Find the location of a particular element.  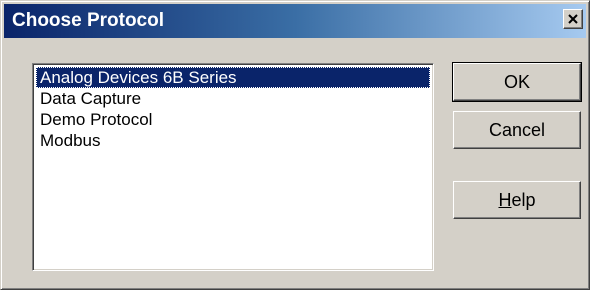

cancel-button: Cancel is located at coordinates (517, 130).